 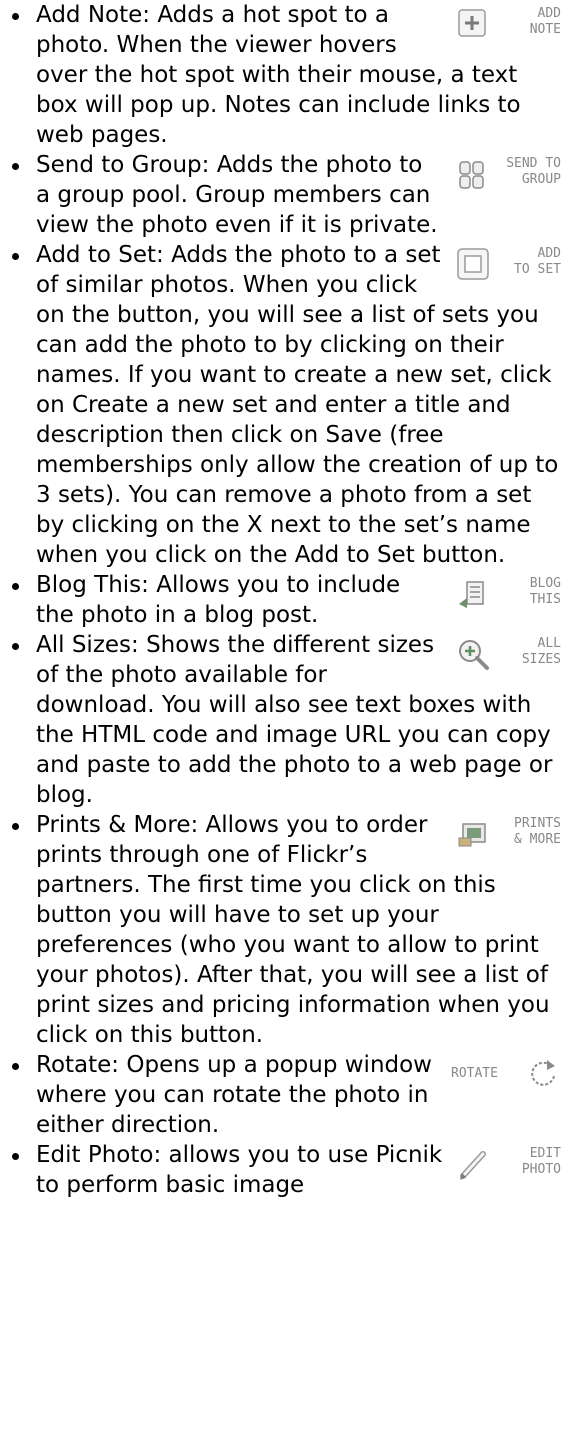 I want to click on add-note-icon-label: ADD NOTE, so click(x=545, y=21).